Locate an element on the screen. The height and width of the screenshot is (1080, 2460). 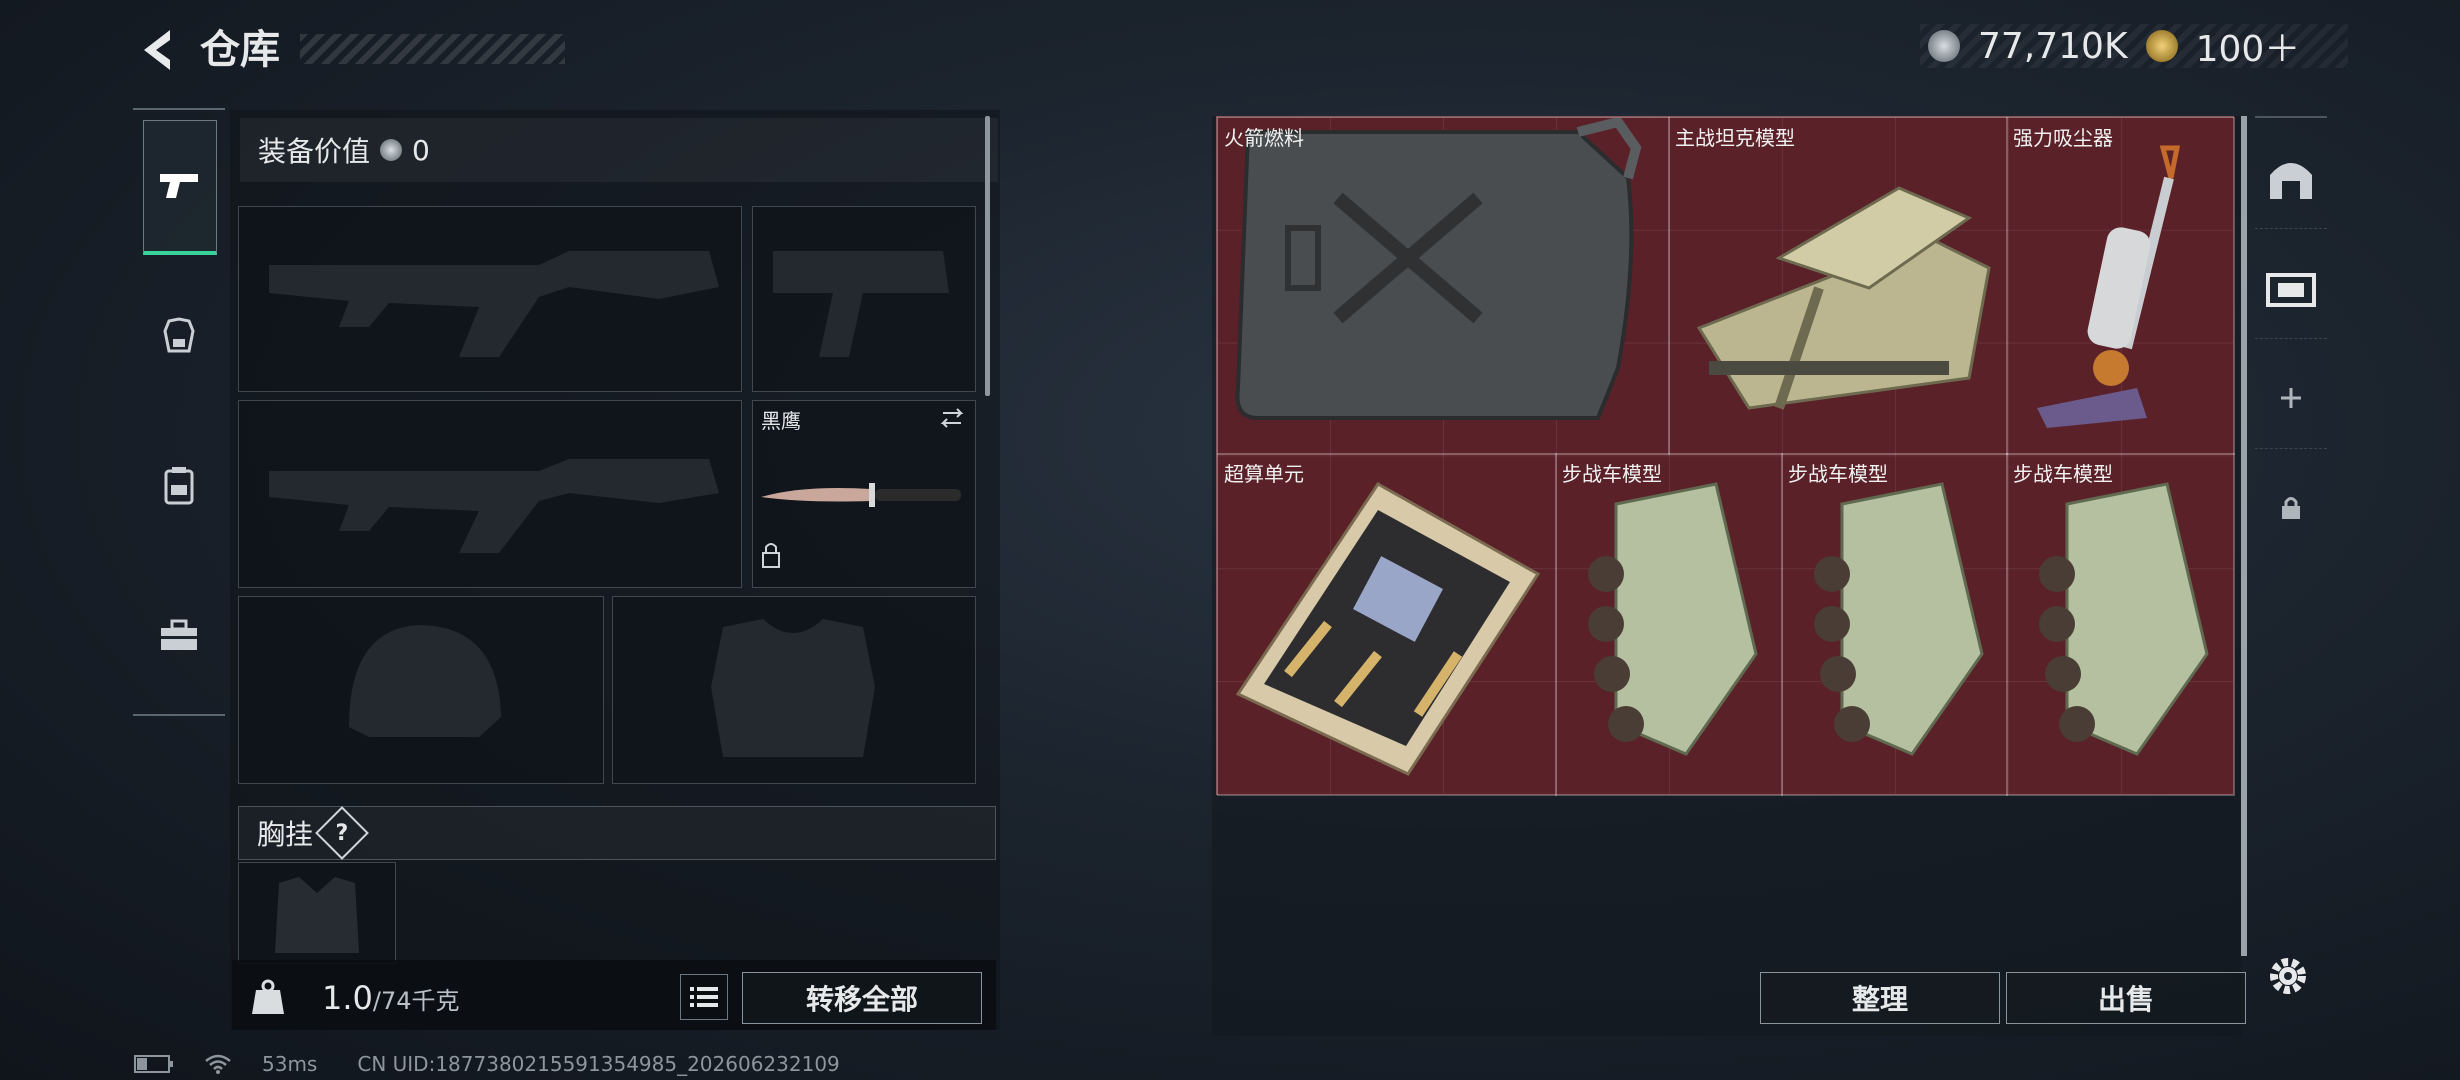
add-storage-button is located at coordinates (2291, 398).